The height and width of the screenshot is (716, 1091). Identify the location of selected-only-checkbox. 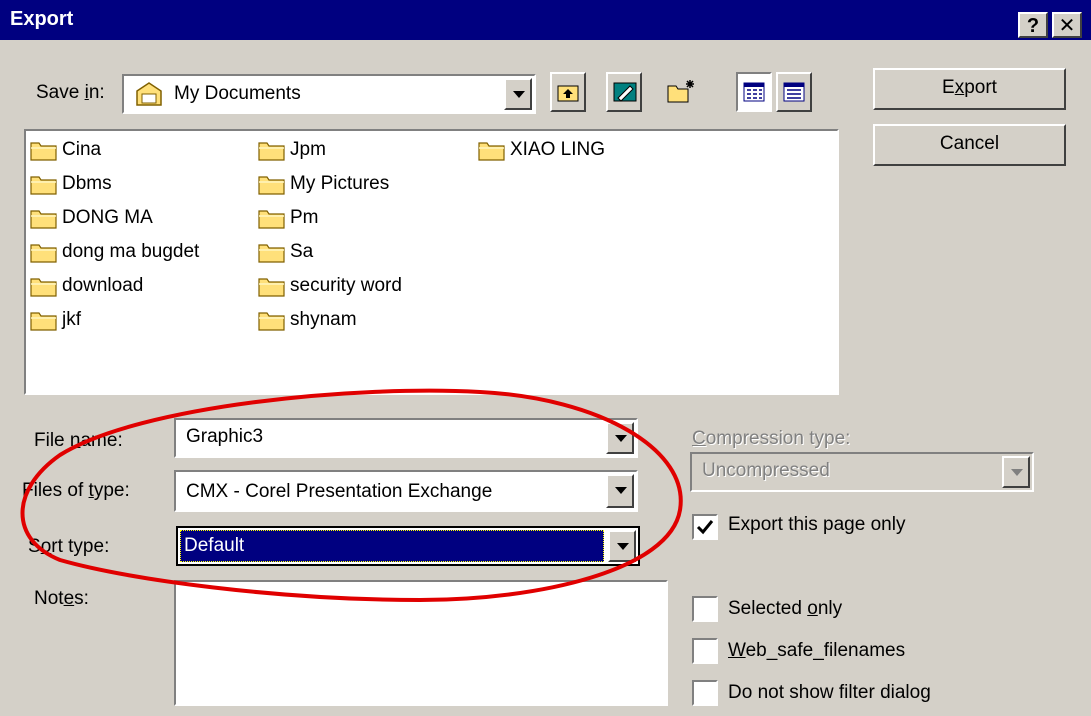
(705, 609).